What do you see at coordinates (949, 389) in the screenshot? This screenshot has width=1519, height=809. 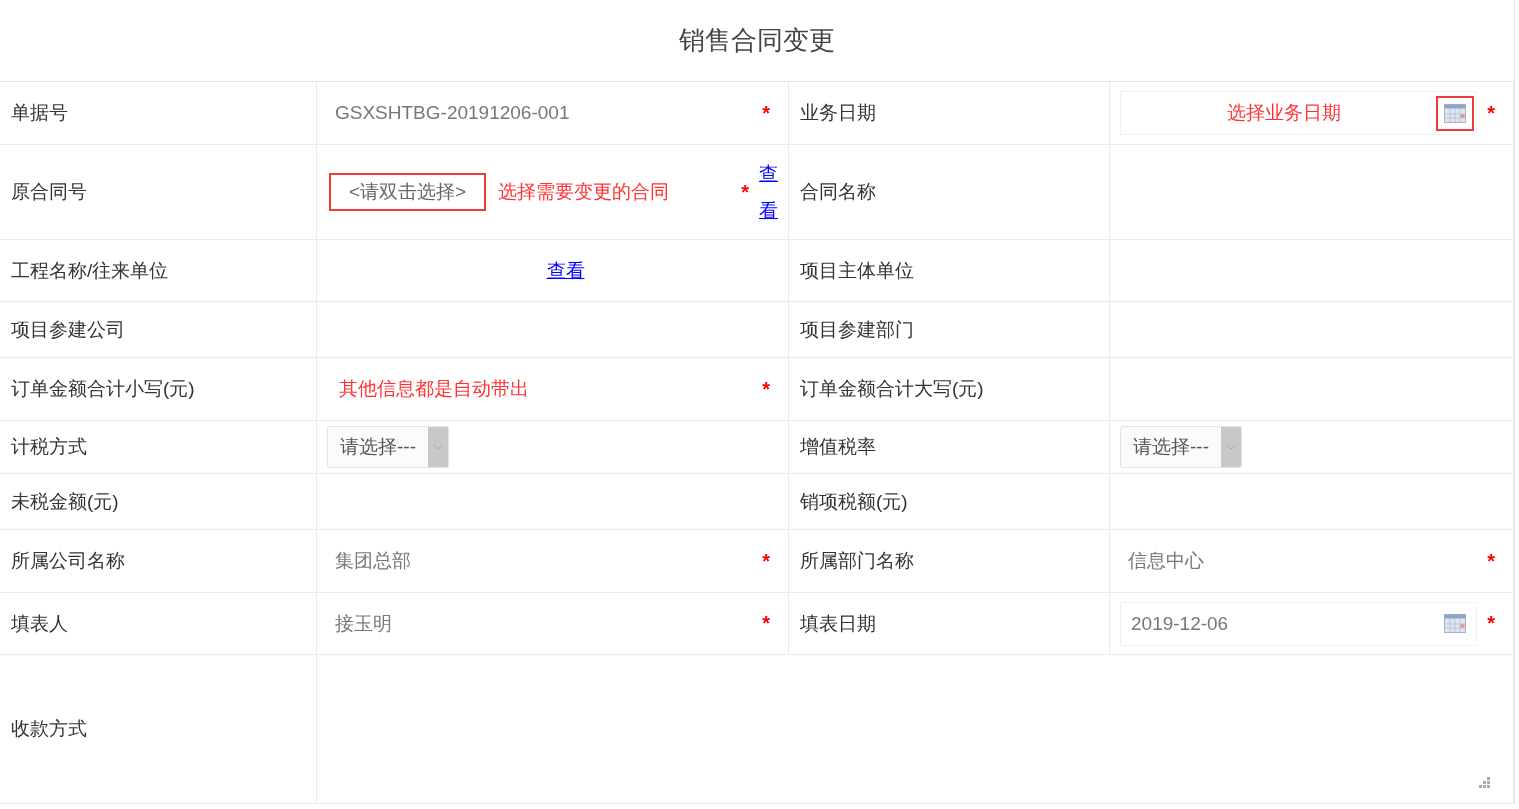 I see `field-label: 订单金额合计大写(元)` at bounding box center [949, 389].